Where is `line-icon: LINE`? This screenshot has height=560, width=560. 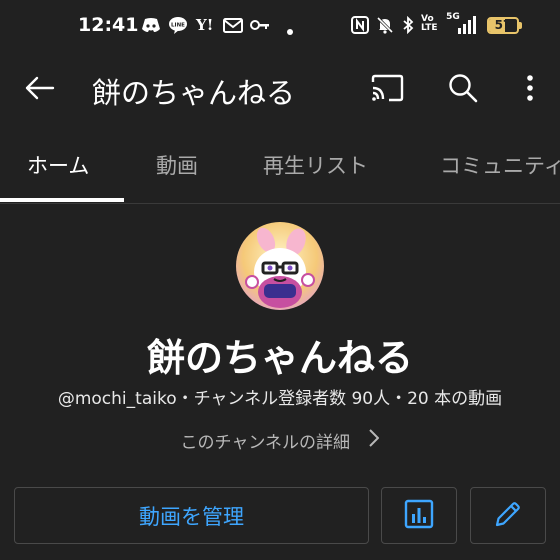
line-icon: LINE is located at coordinates (178, 25).